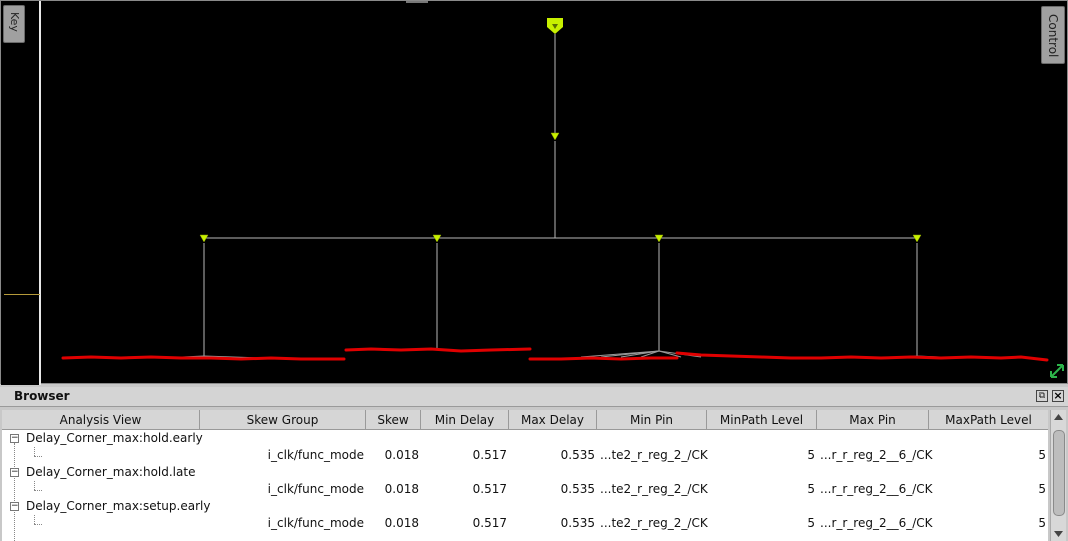 This screenshot has width=1068, height=541. What do you see at coordinates (1058, 396) in the screenshot?
I see `close-icon: ×` at bounding box center [1058, 396].